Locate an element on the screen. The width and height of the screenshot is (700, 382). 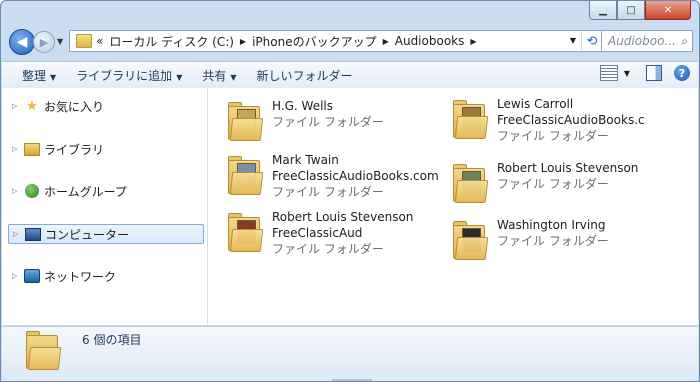
share-button: 共有 ▼ is located at coordinates (219, 75).